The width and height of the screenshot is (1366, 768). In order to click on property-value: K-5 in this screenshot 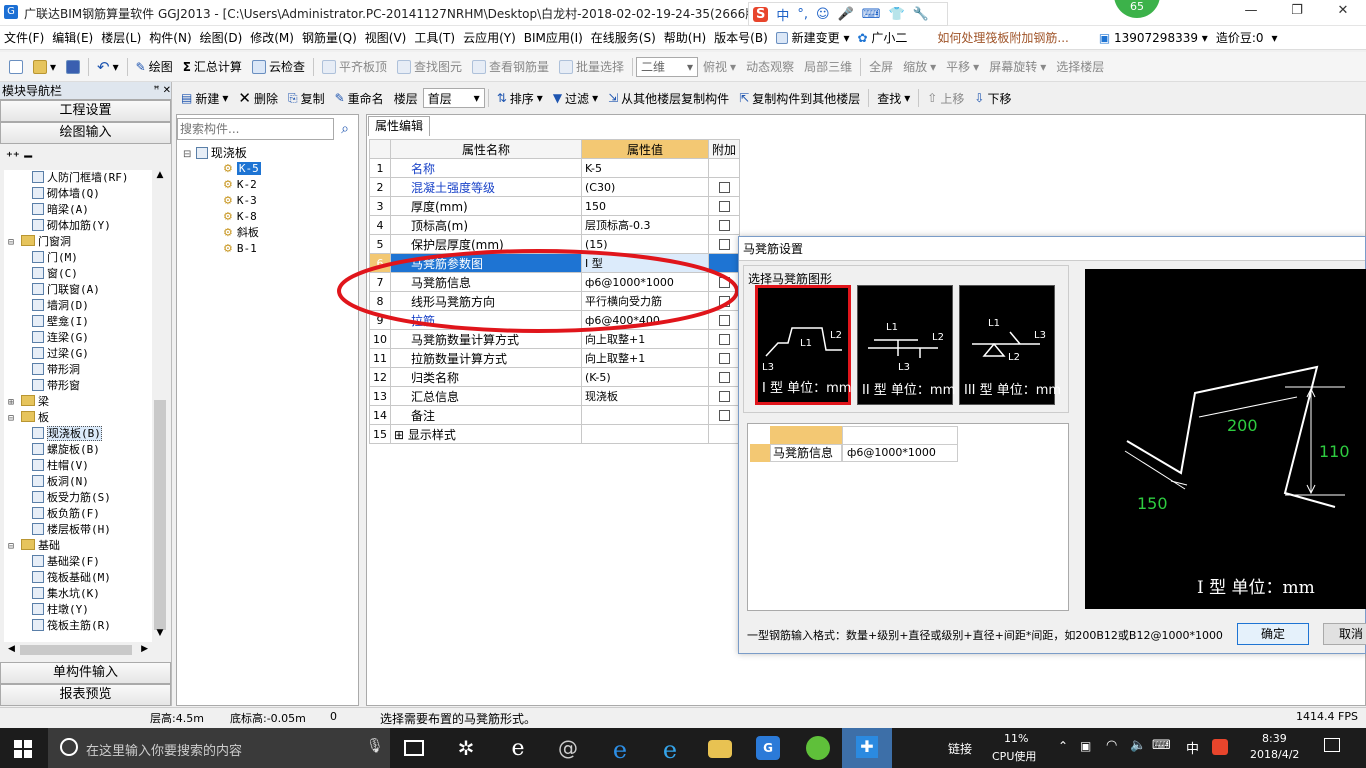, I will do `click(645, 168)`.